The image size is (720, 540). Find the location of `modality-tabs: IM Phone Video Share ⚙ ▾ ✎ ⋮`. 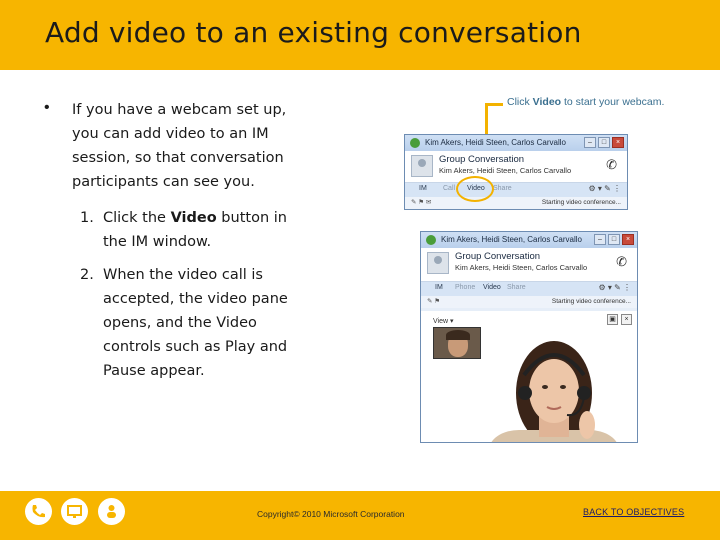

modality-tabs: IM Phone Video Share ⚙ ▾ ✎ ⋮ is located at coordinates (529, 289).